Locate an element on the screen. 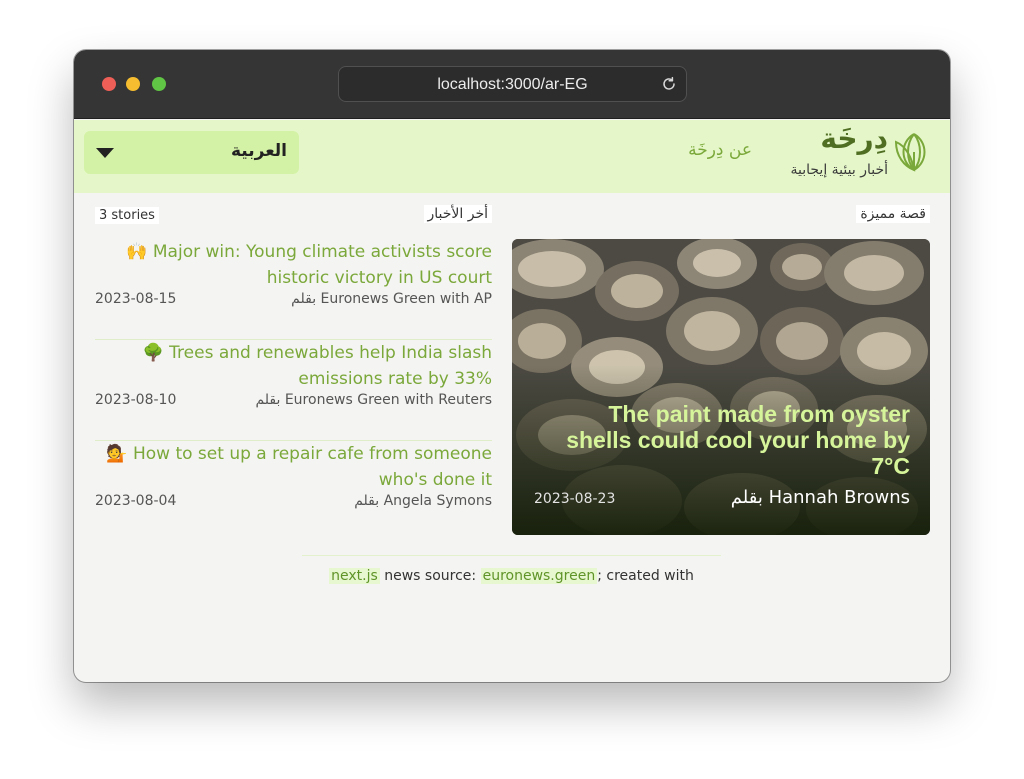 The image size is (1024, 779). language-select-value: العربية is located at coordinates (259, 151).